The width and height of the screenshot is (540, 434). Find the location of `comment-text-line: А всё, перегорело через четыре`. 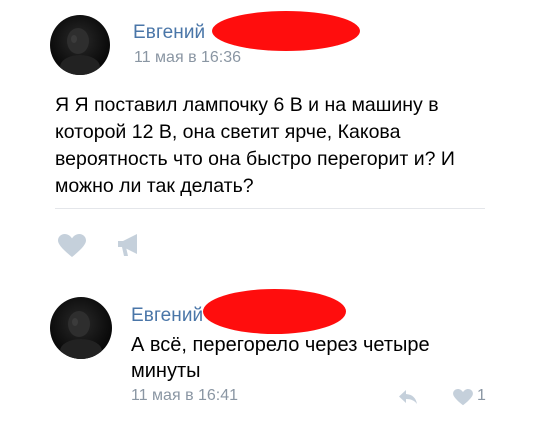

comment-text-line: А всё, перегорело через четыре is located at coordinates (280, 345).